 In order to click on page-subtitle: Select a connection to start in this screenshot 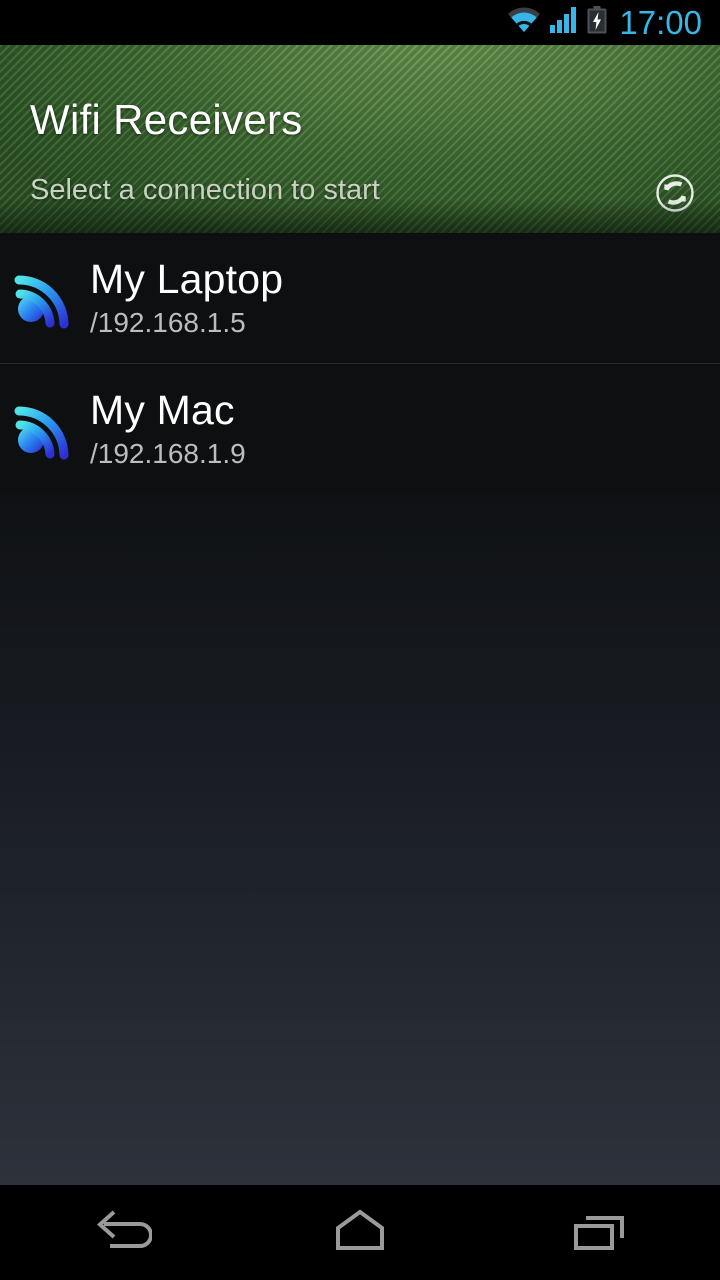, I will do `click(205, 190)`.